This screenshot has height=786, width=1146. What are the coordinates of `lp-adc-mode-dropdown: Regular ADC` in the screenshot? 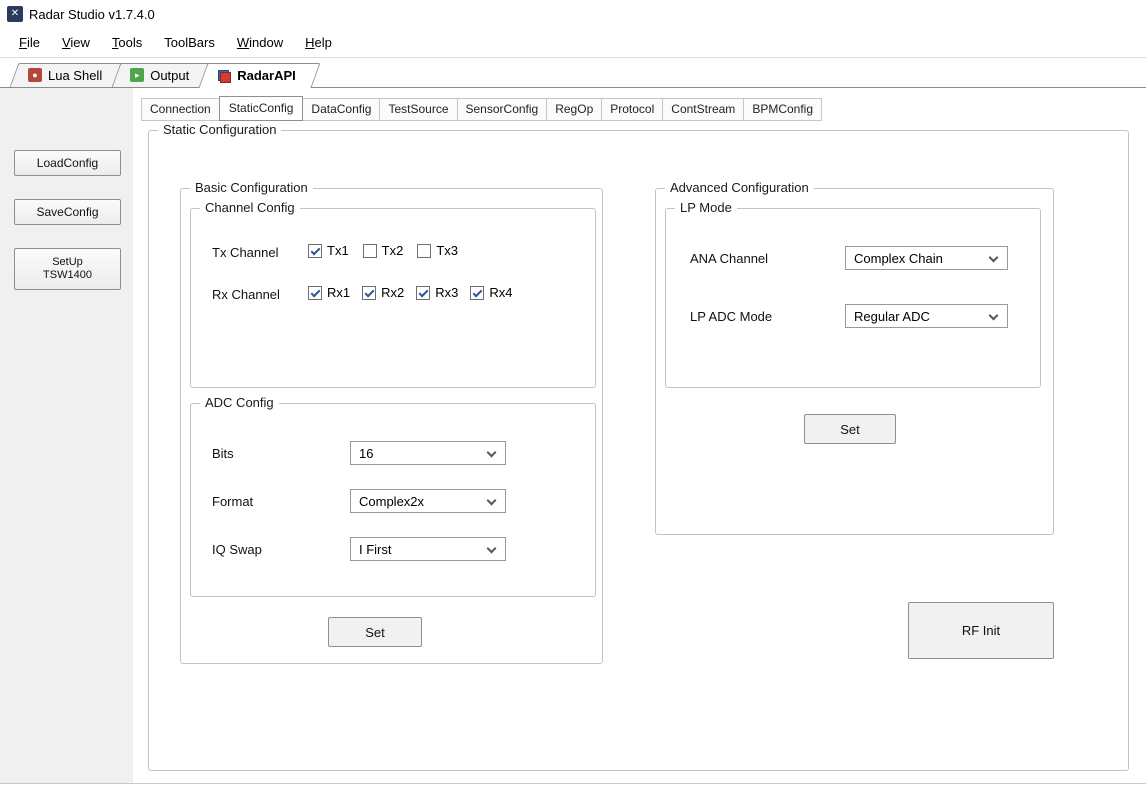 It's located at (926, 316).